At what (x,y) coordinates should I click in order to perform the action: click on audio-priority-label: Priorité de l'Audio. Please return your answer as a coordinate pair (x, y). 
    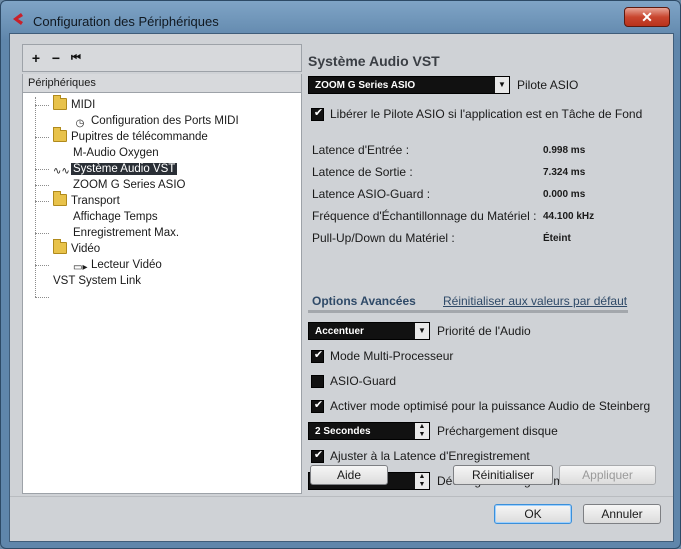
    Looking at the image, I should click on (484, 331).